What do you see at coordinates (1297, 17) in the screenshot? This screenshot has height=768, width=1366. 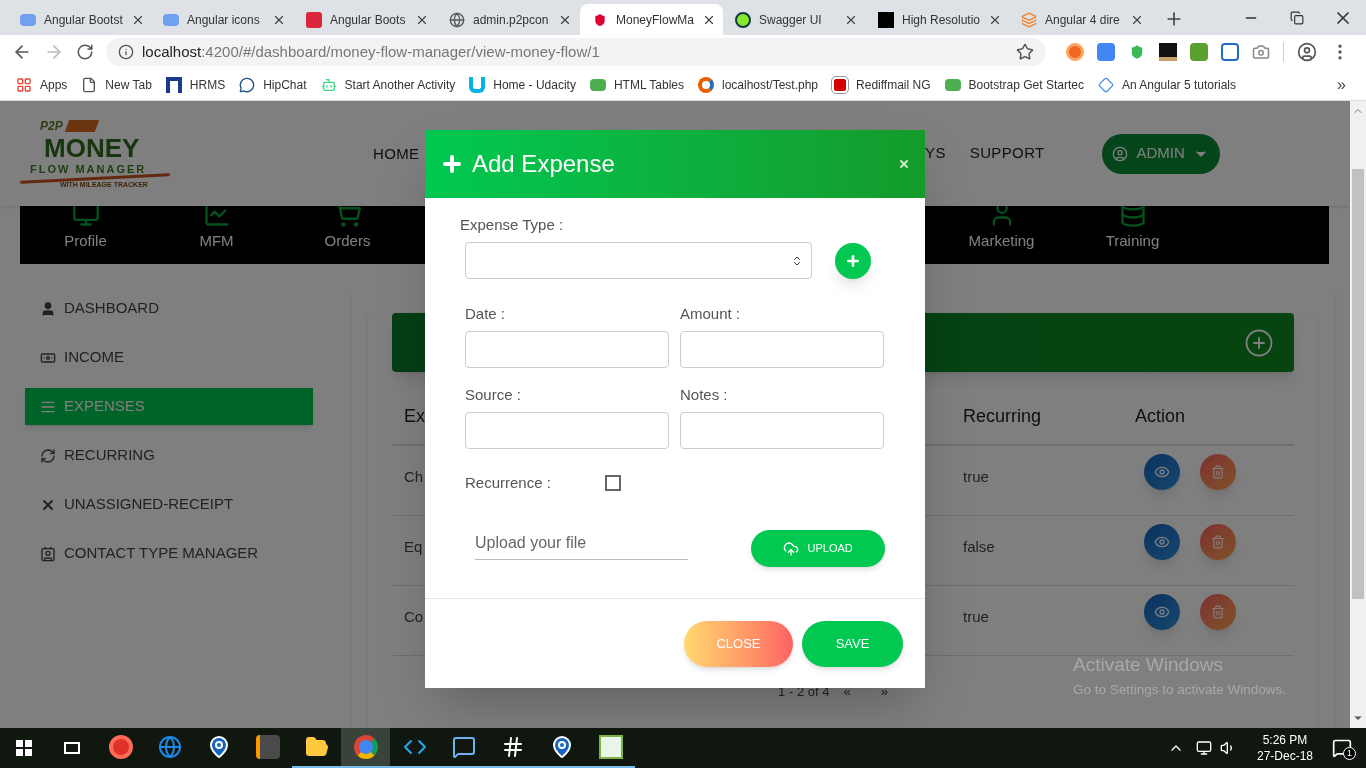 I see `restore-icon` at bounding box center [1297, 17].